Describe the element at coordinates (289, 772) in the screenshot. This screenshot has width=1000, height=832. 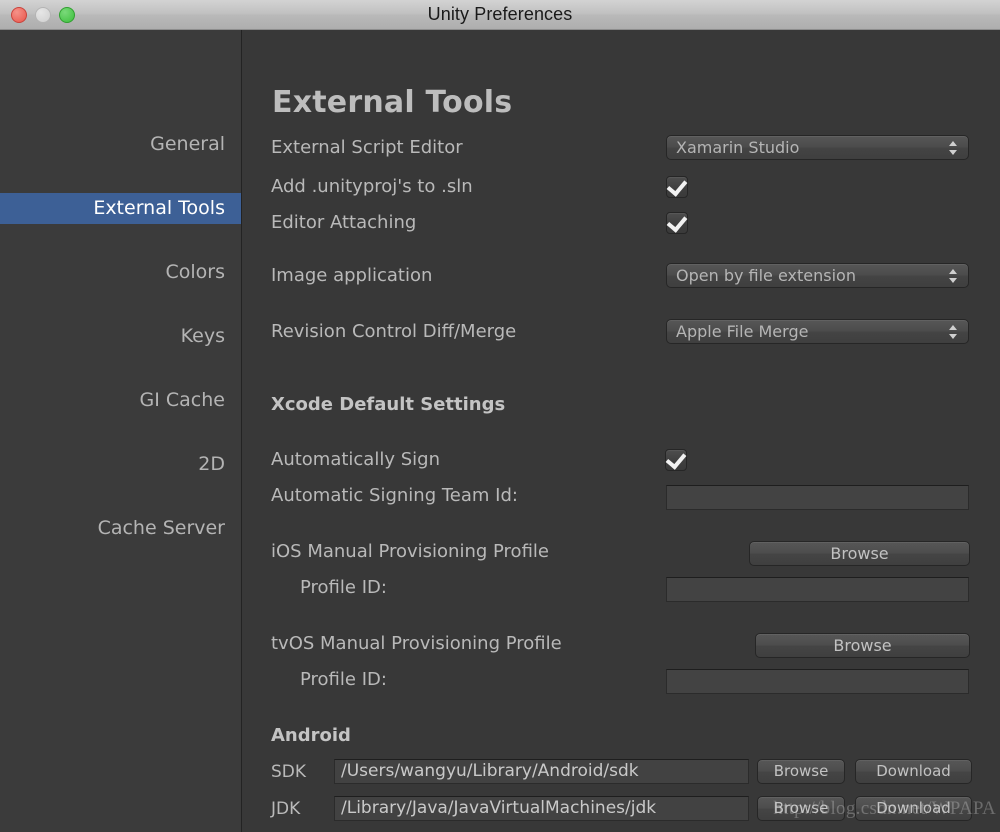
I see `android-sdk-label: SDK` at that location.